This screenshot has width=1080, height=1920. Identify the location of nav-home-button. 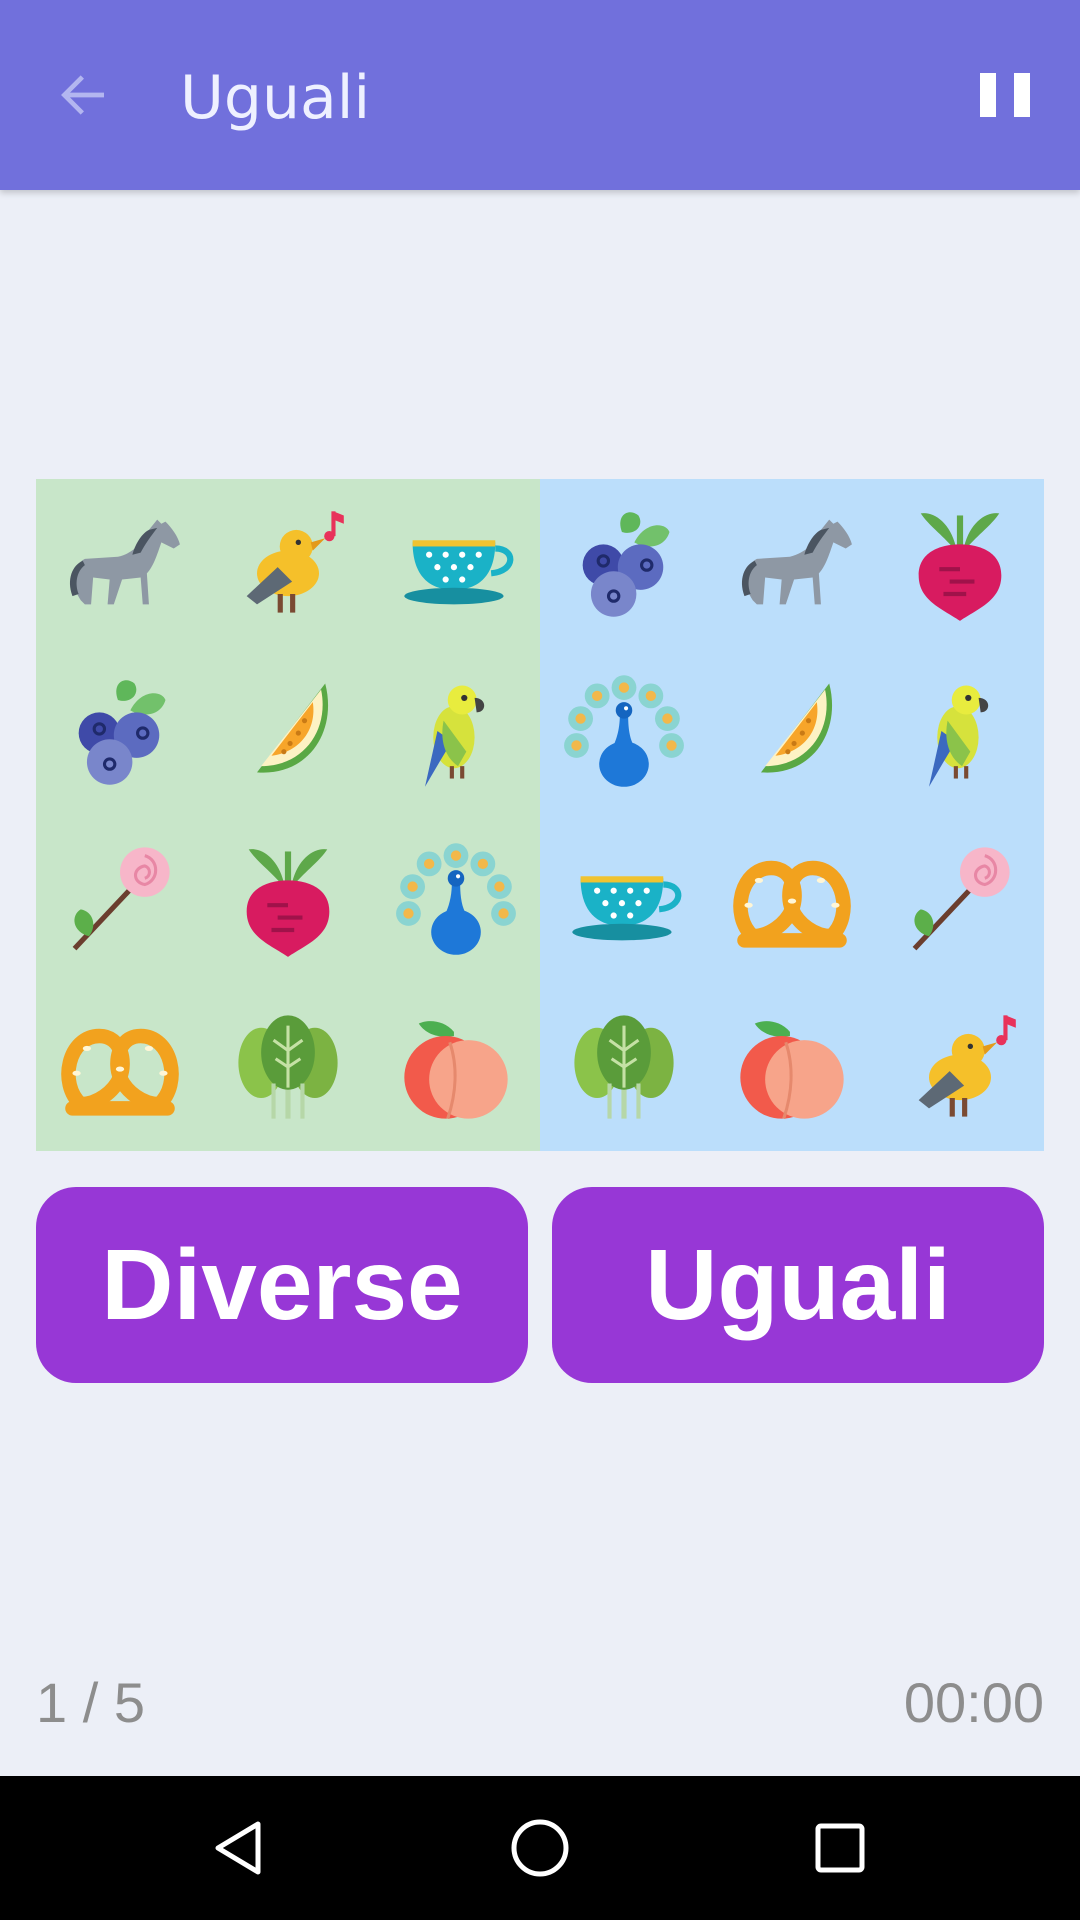
(540, 1848).